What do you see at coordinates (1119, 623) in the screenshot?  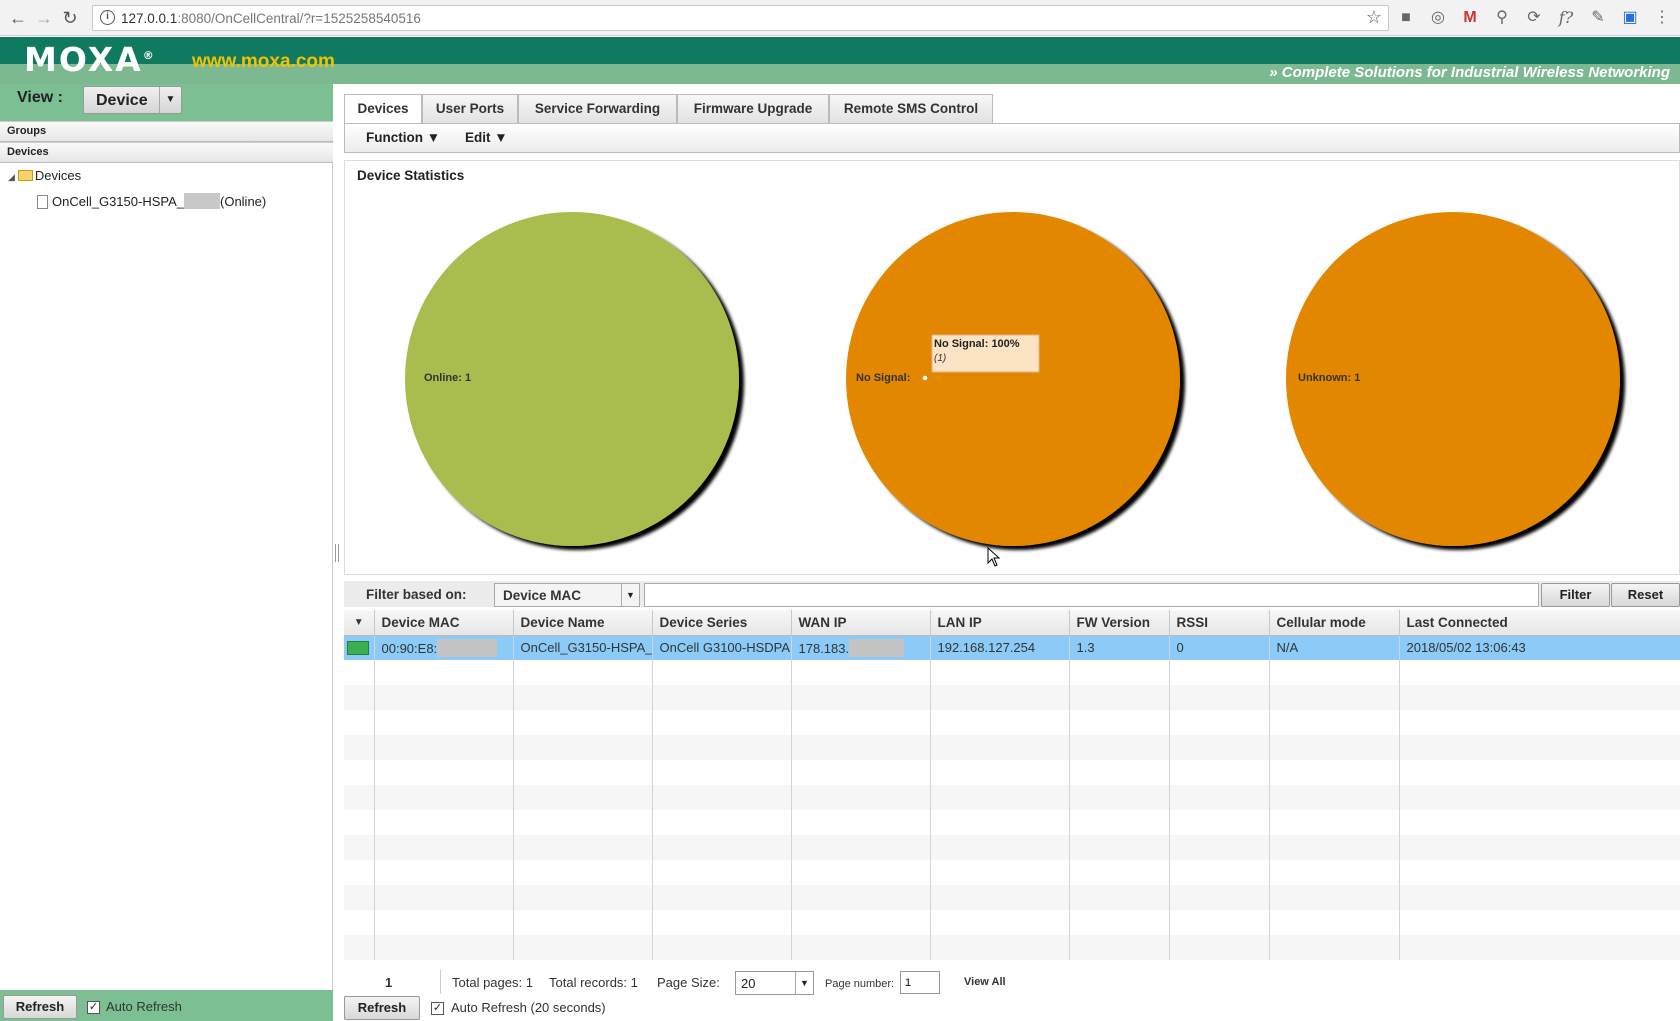 I see `header-fw-version: FW Version` at bounding box center [1119, 623].